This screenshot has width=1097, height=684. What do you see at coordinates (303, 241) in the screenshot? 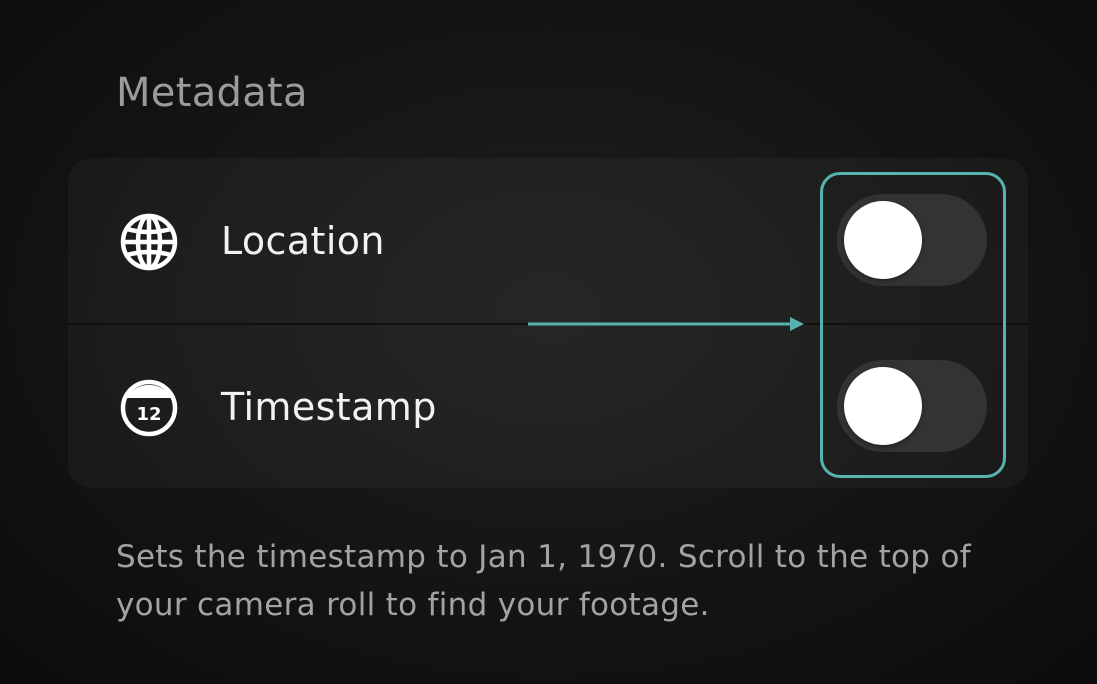
I see `location-label: Location` at bounding box center [303, 241].